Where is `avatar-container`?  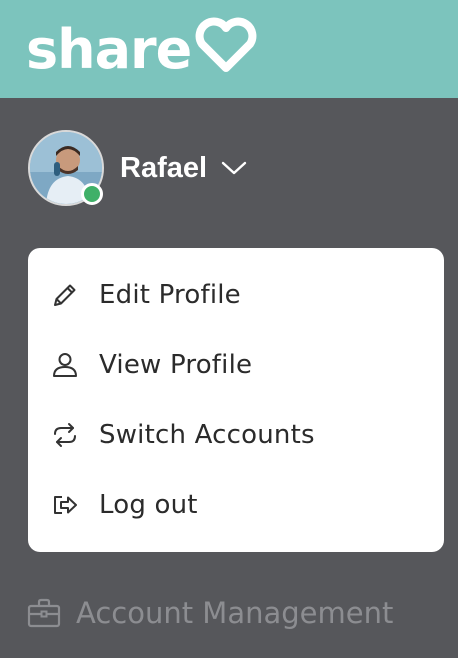
avatar-container is located at coordinates (66, 168).